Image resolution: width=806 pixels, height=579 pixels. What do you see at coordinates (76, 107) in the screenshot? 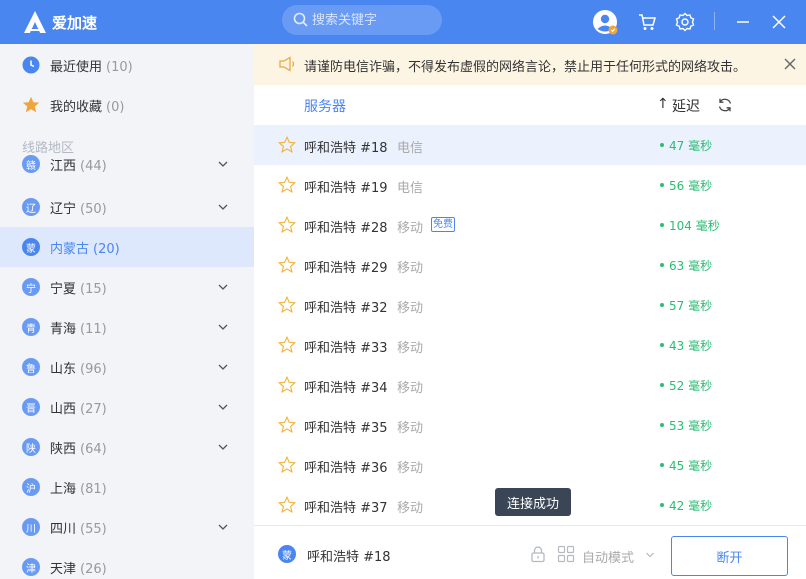
I see `sidebar-item-label: 我的收藏` at bounding box center [76, 107].